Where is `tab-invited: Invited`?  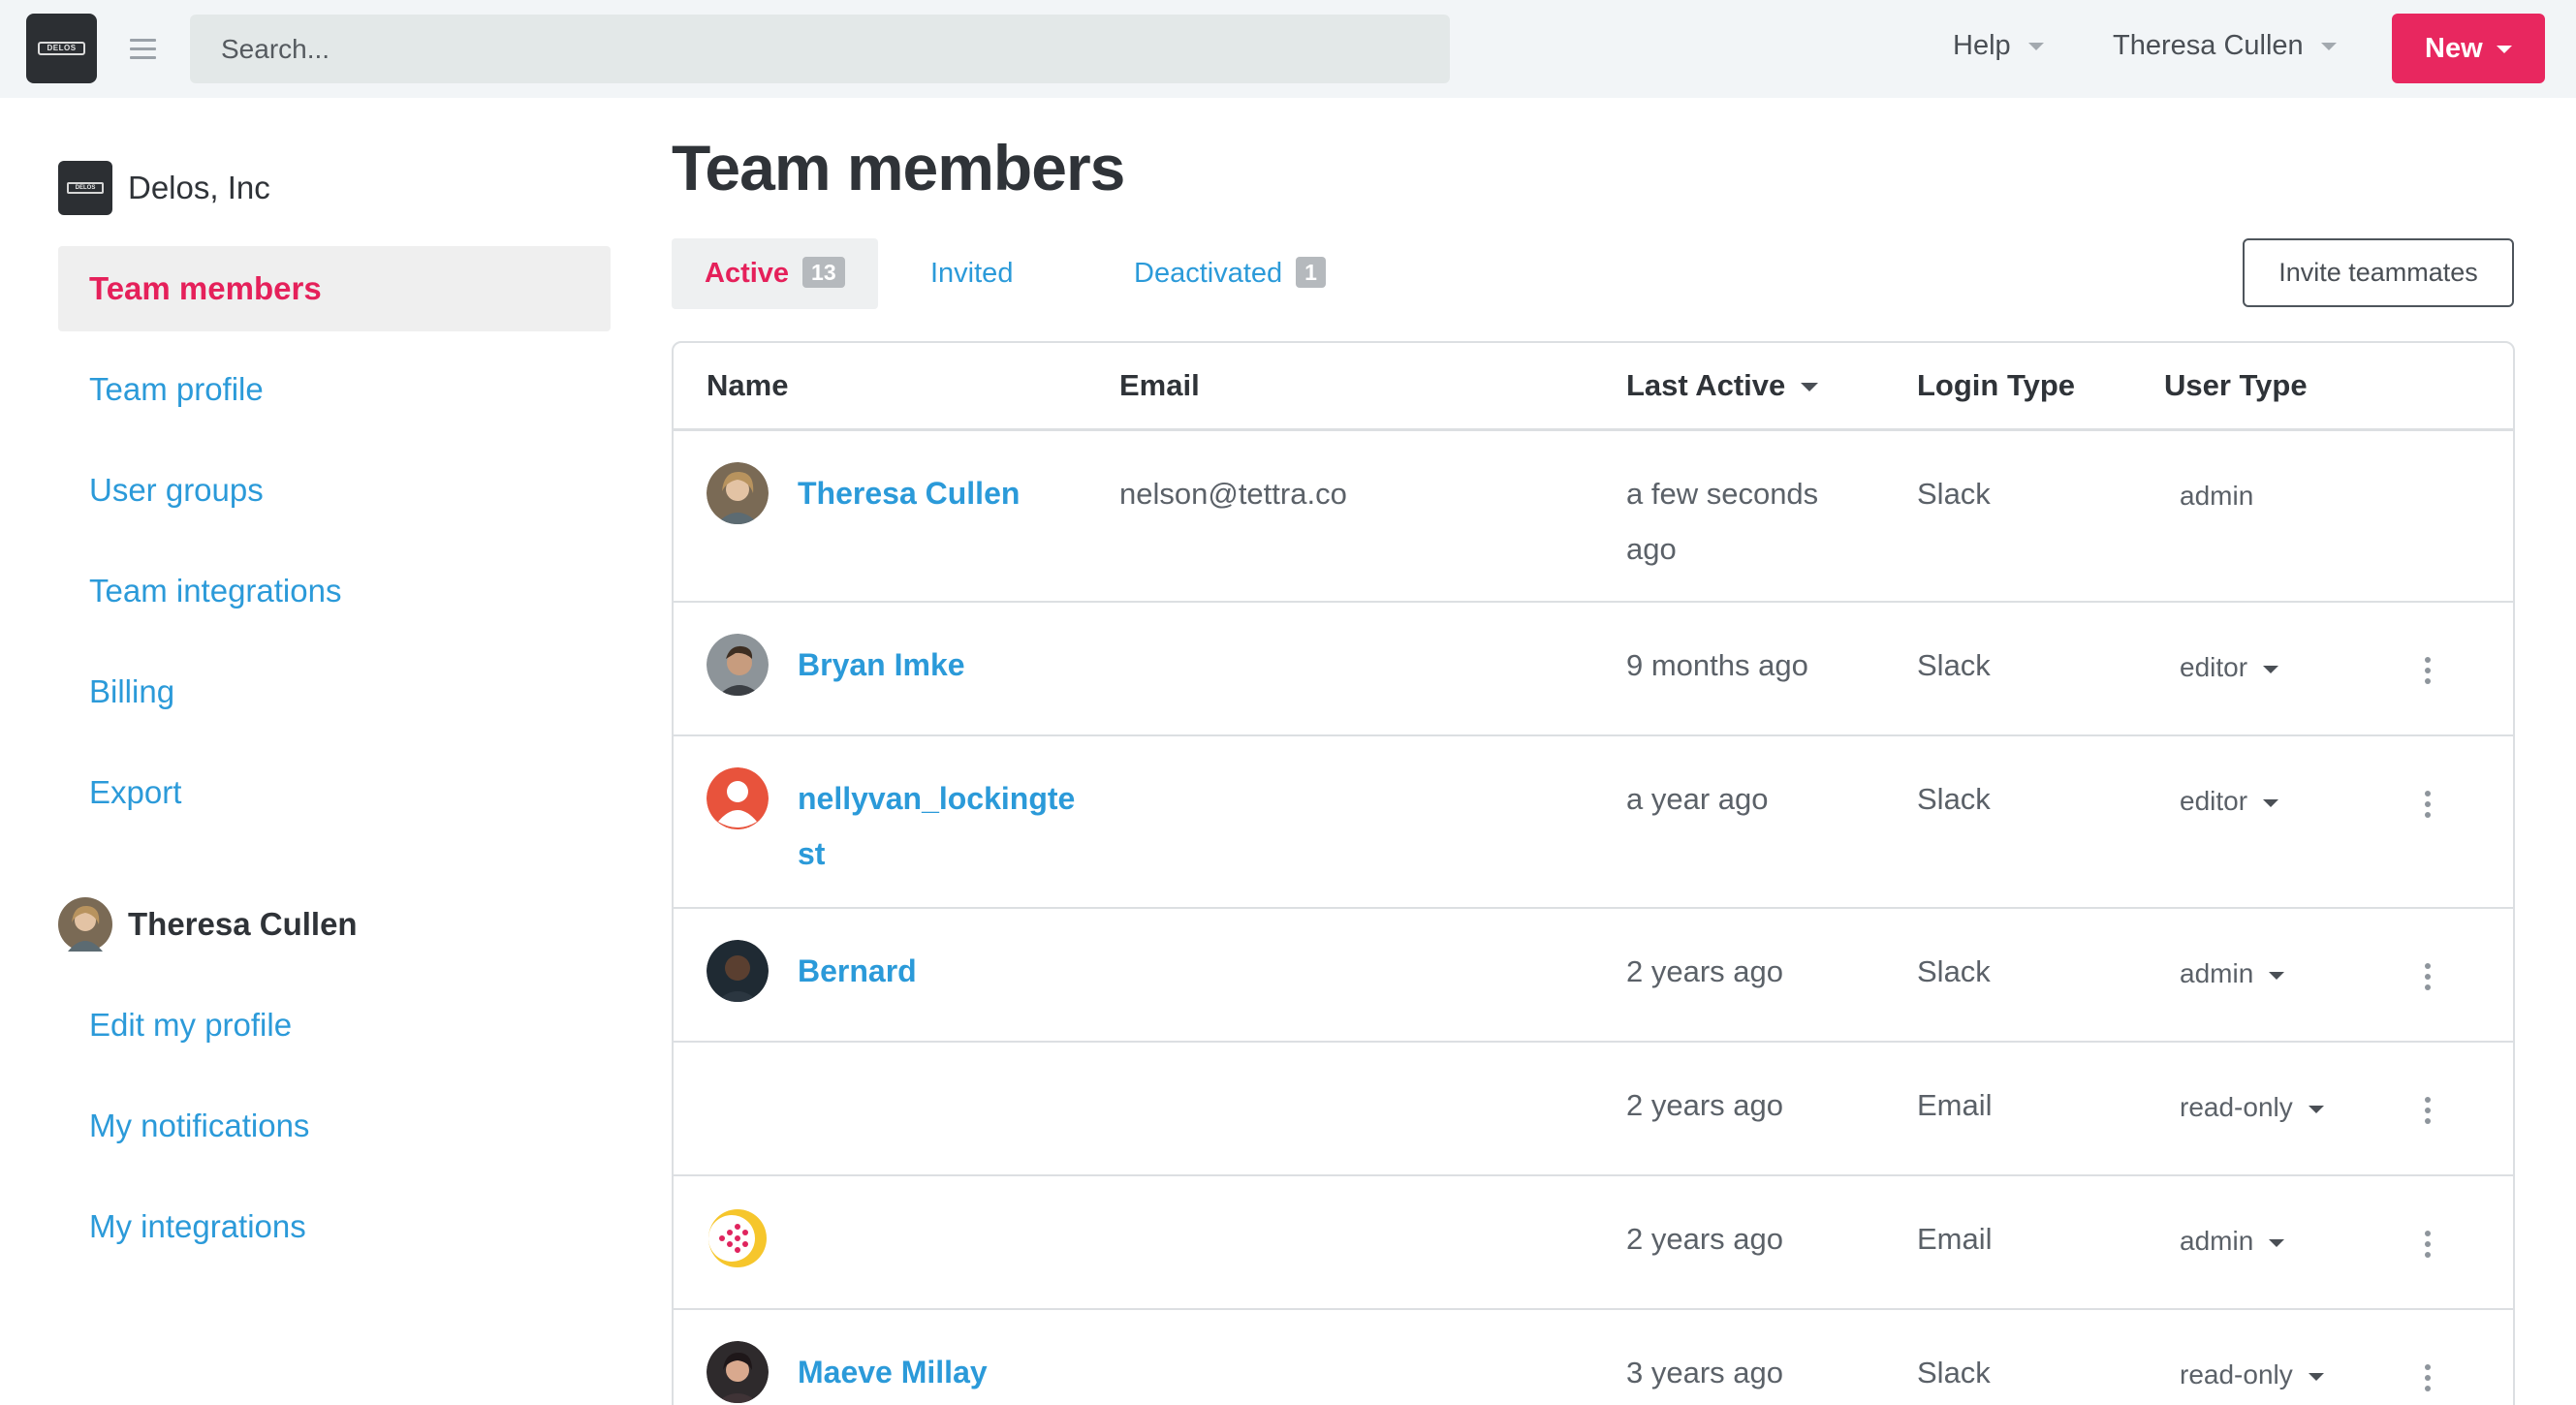
tab-invited: Invited is located at coordinates (971, 273).